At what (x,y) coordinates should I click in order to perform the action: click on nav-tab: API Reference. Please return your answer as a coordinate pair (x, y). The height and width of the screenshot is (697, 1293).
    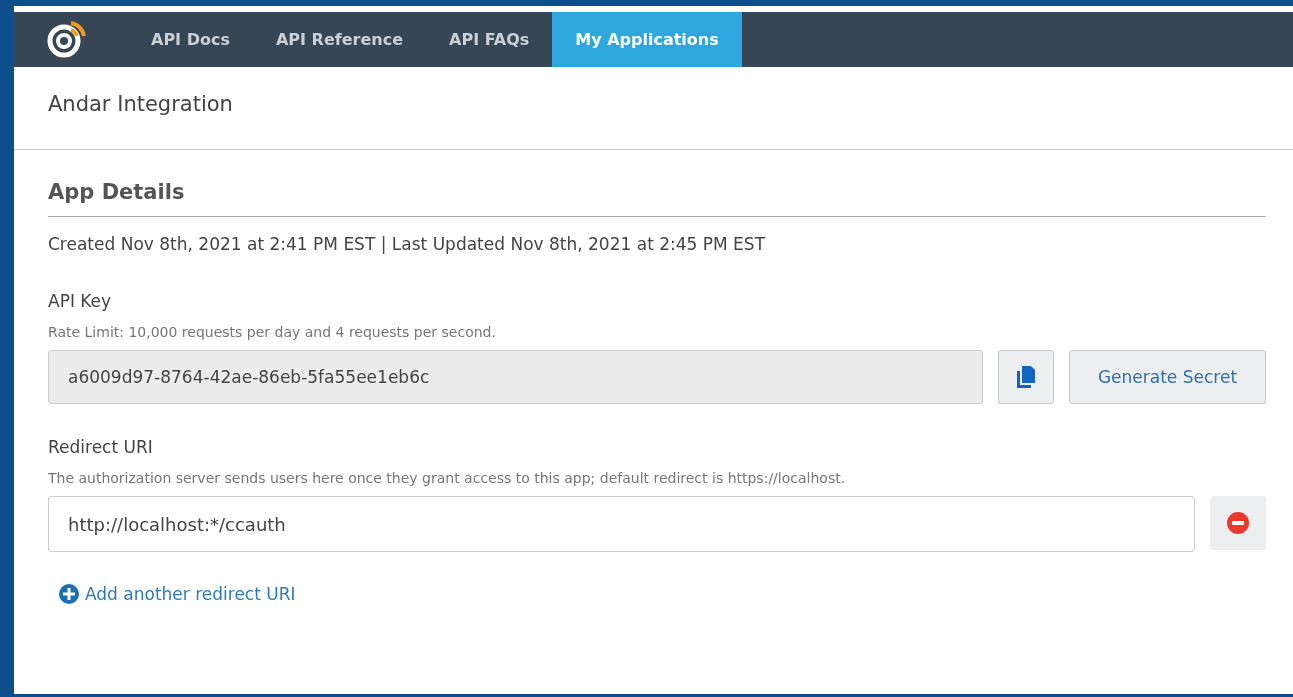
    Looking at the image, I should click on (339, 39).